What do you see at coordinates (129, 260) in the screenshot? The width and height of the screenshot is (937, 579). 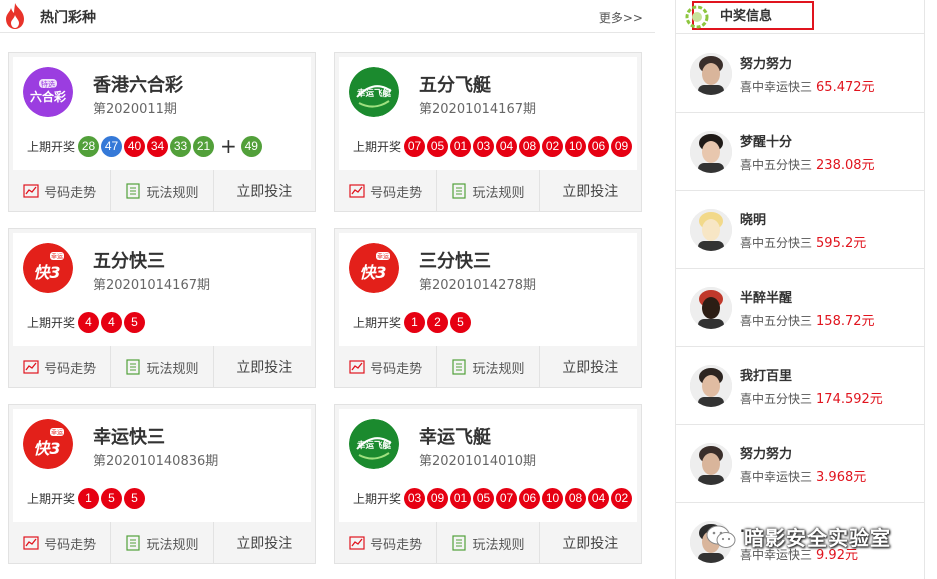 I see `lottery-name: 五分快三` at bounding box center [129, 260].